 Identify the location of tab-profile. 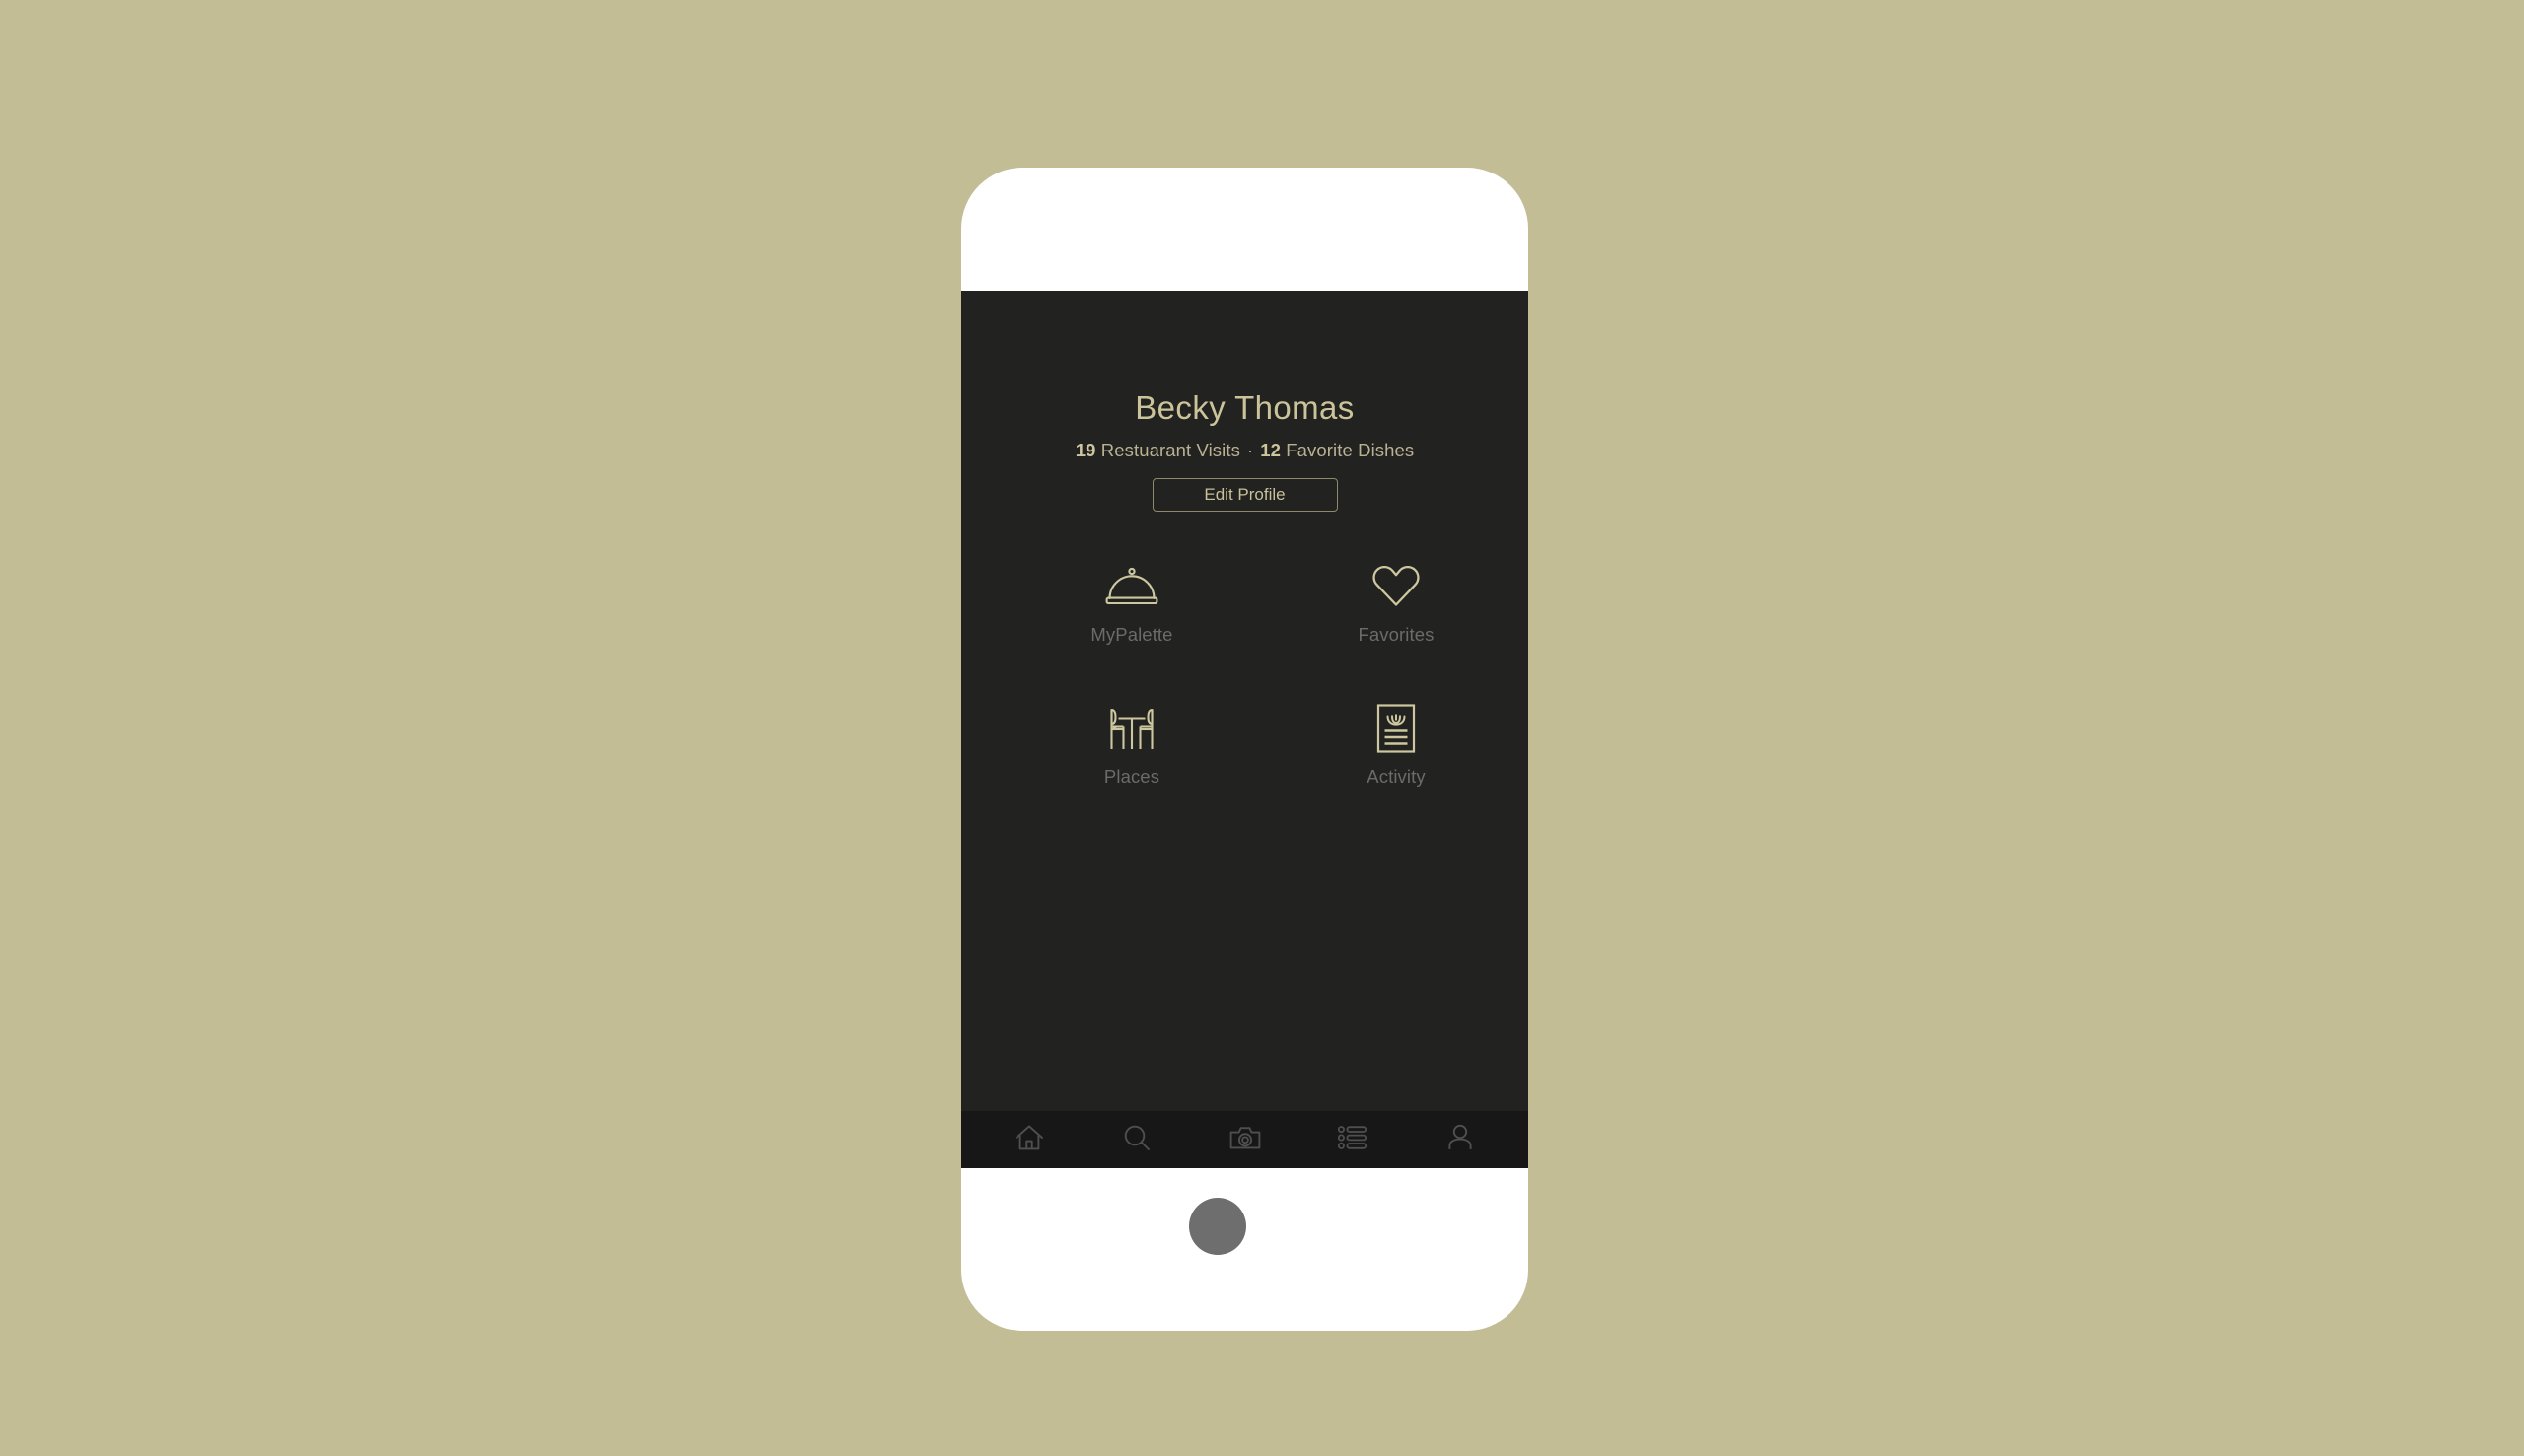
(1460, 1139).